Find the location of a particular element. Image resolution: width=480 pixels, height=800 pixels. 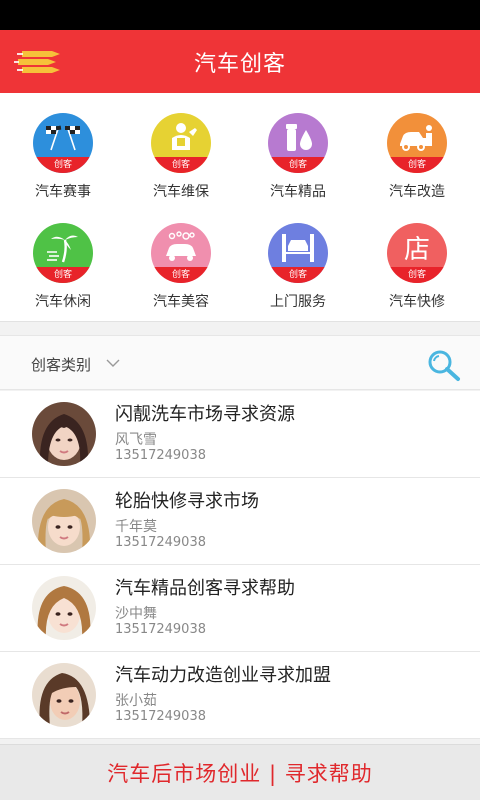

footer-banner: 汽车后市场创业 | 寻求帮助 is located at coordinates (240, 772).